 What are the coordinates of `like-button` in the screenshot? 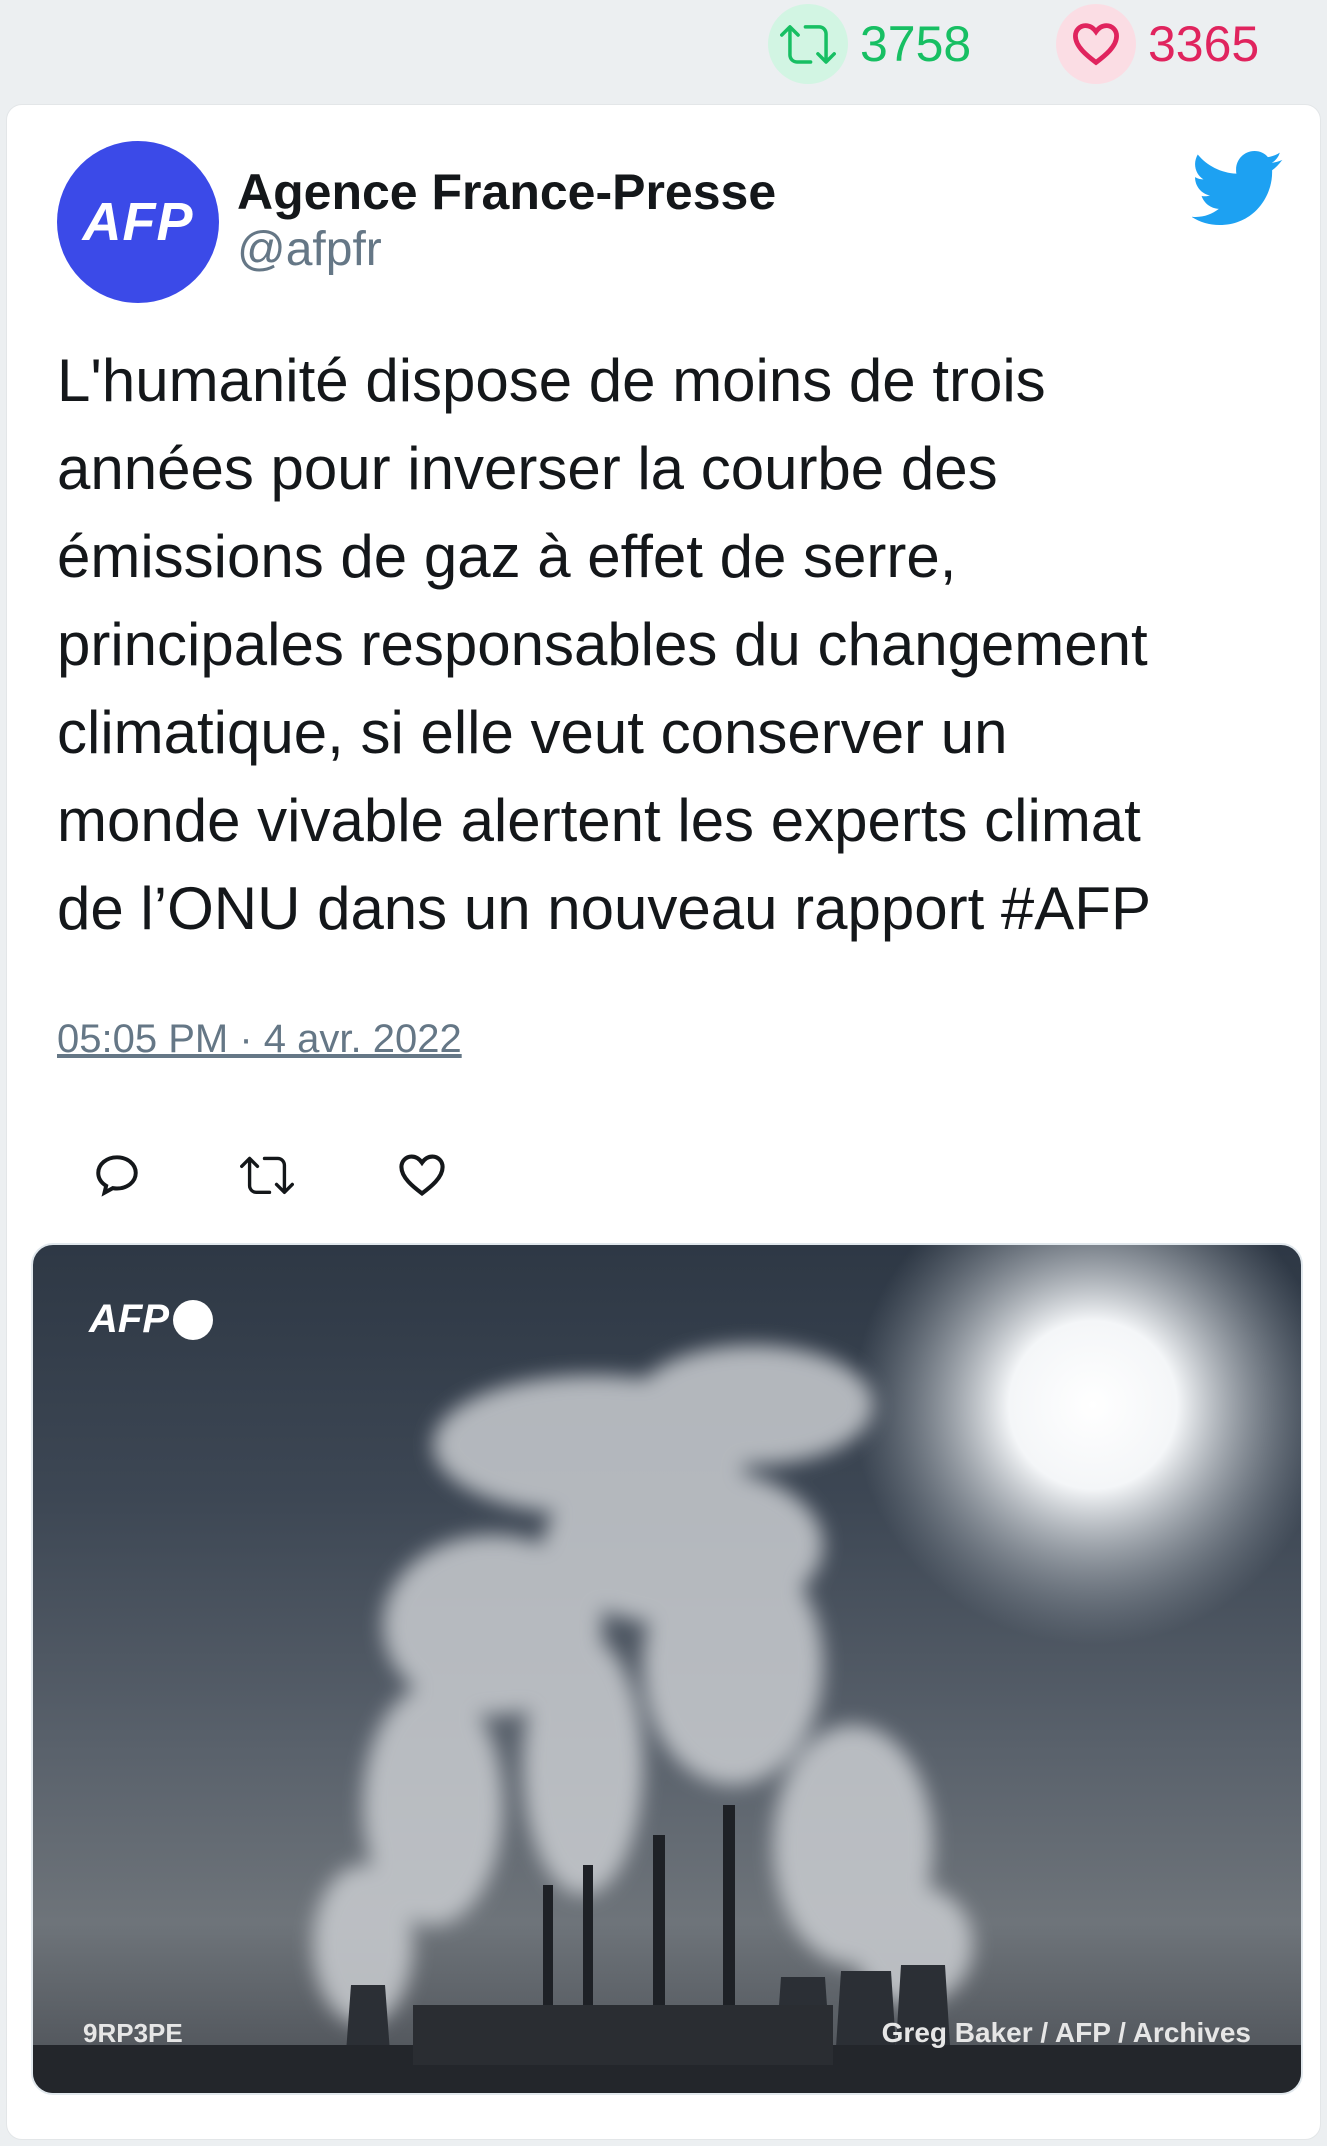 It's located at (422, 1175).